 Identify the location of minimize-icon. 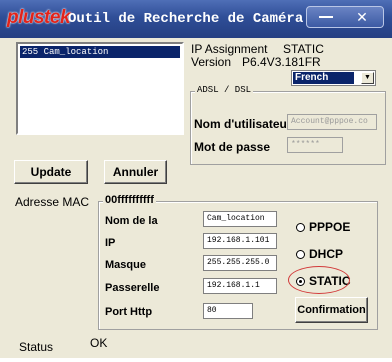
(326, 17).